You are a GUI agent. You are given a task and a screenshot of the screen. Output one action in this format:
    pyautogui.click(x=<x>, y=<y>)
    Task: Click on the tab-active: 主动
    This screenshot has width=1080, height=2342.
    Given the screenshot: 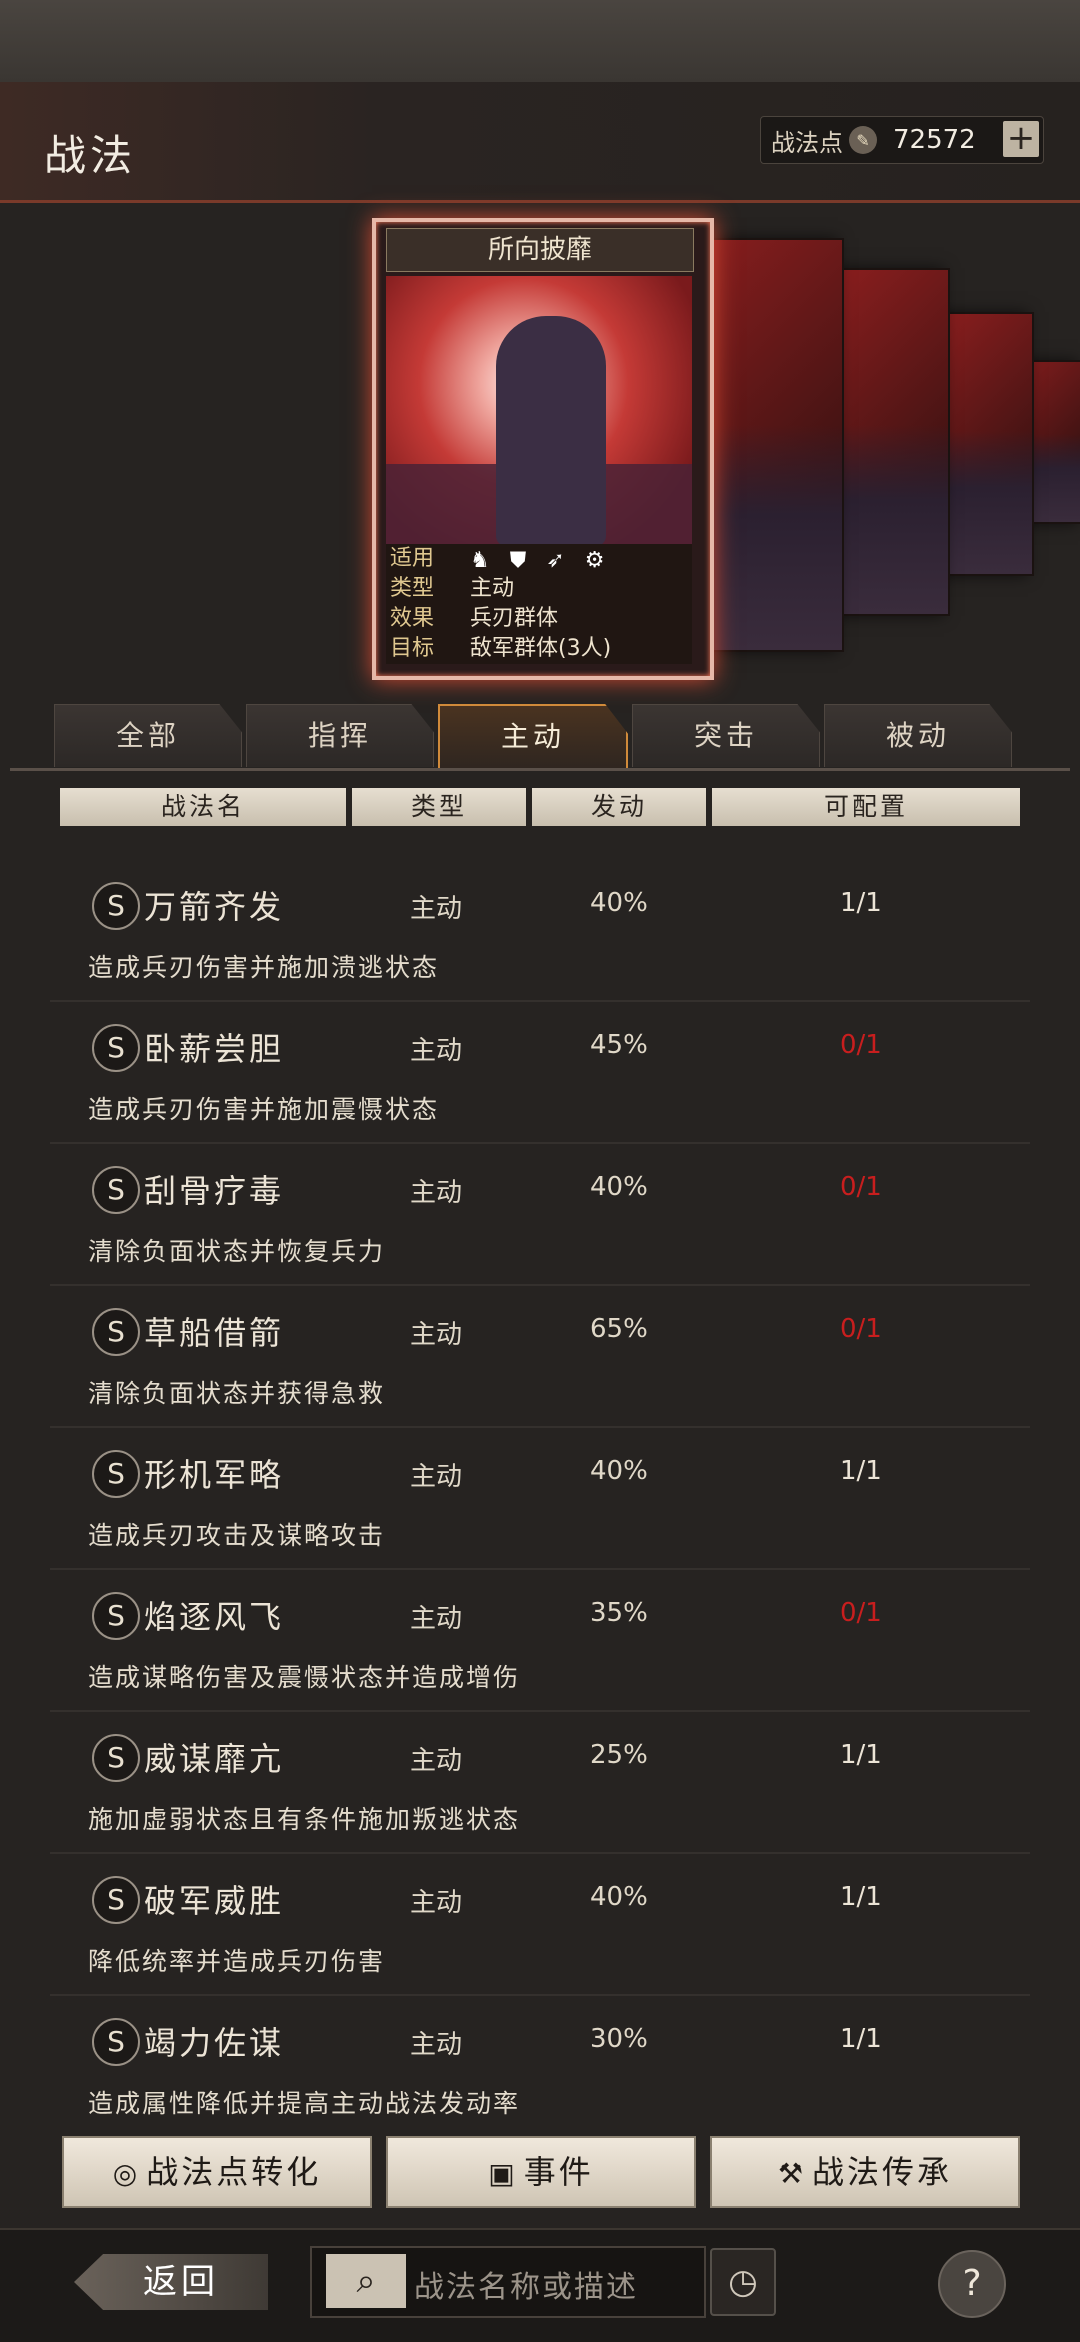 What is the action you would take?
    pyautogui.click(x=533, y=737)
    